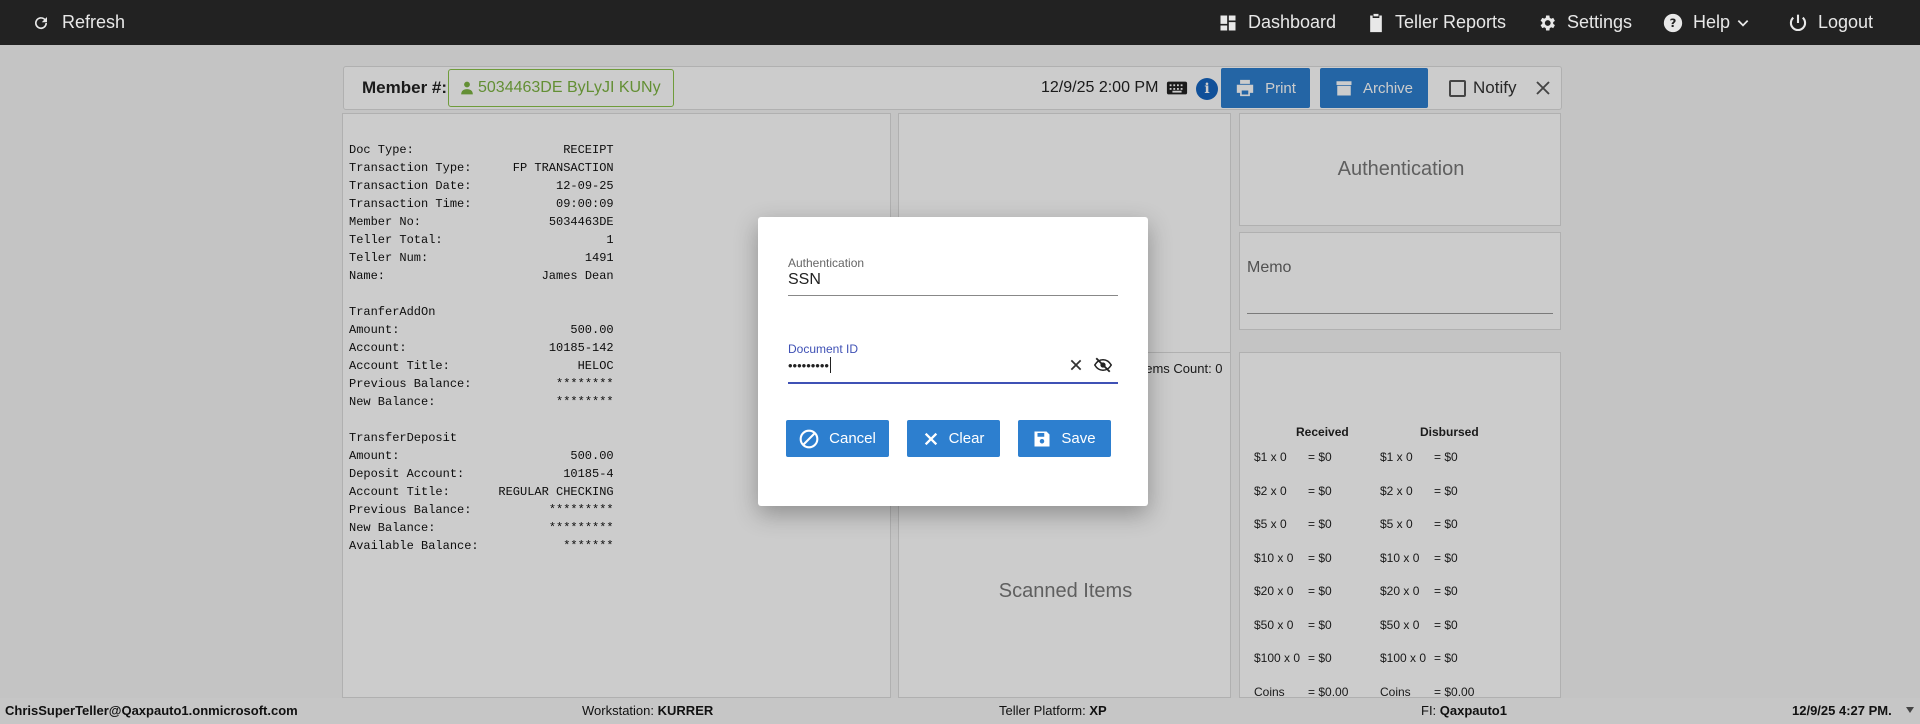  I want to click on nav-logout-label: Logout, so click(1846, 22).